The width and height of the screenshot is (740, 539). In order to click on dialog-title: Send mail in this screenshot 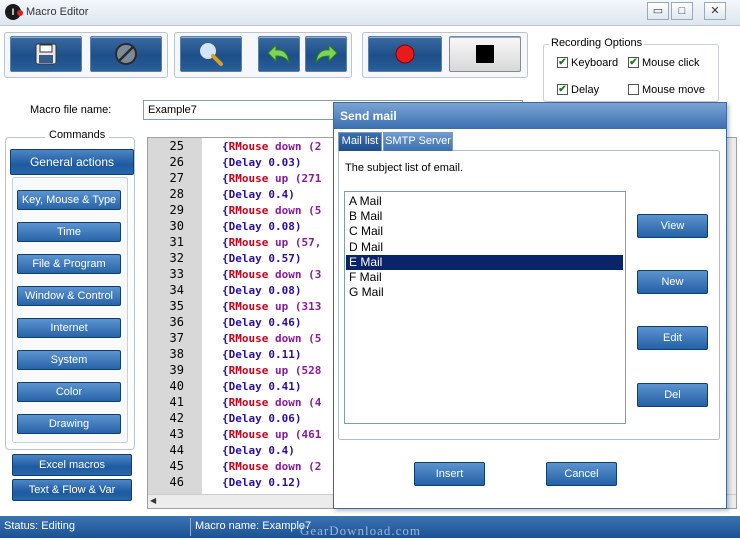, I will do `click(530, 116)`.